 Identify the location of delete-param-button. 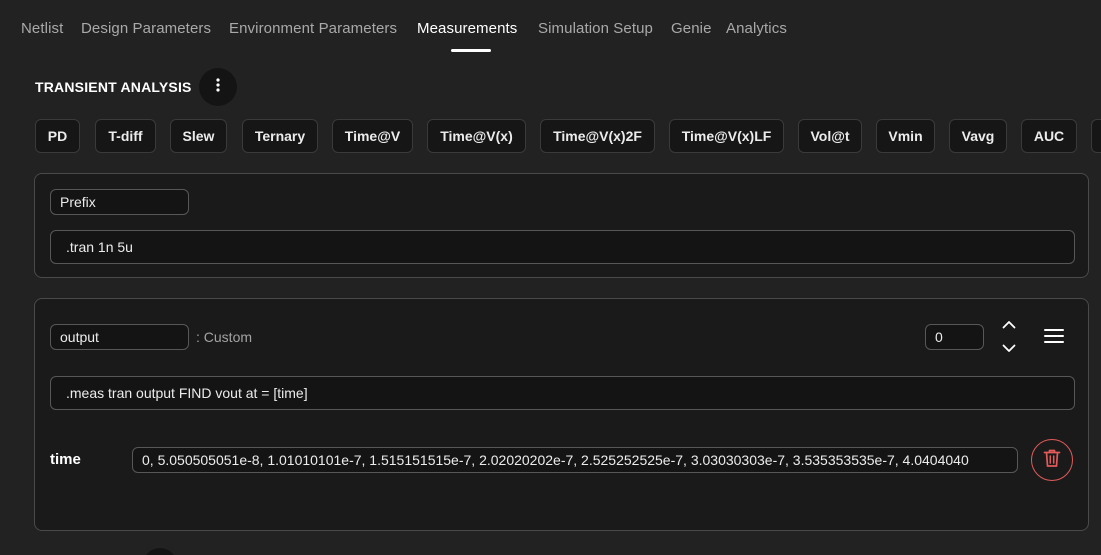
(1052, 460).